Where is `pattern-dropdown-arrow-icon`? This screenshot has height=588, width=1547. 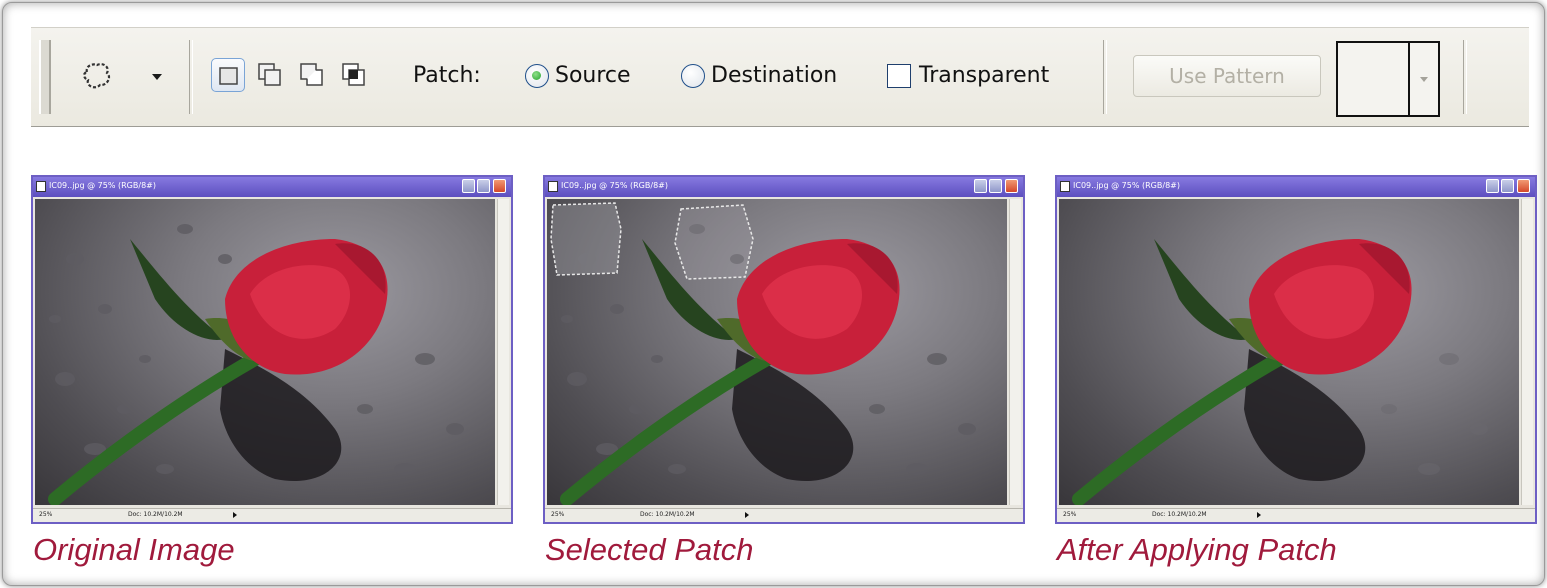
pattern-dropdown-arrow-icon is located at coordinates (1424, 79).